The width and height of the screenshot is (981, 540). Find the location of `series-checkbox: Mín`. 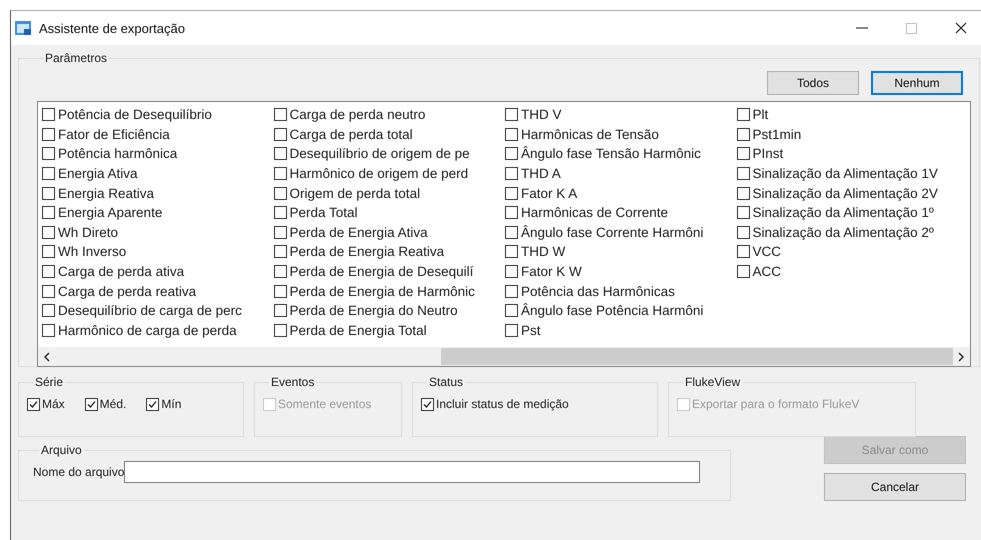

series-checkbox: Mín is located at coordinates (164, 401).